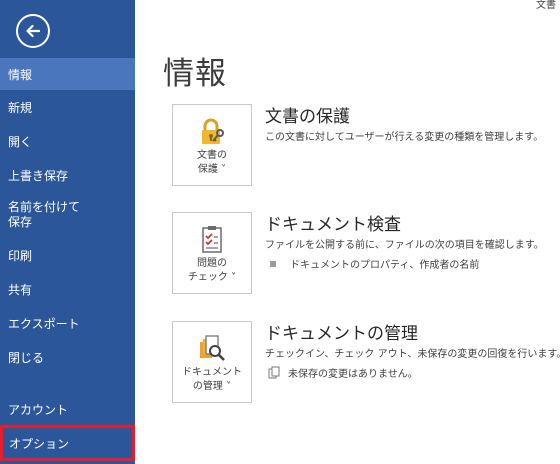  What do you see at coordinates (67, 141) in the screenshot?
I see `nav-open: 開く` at bounding box center [67, 141].